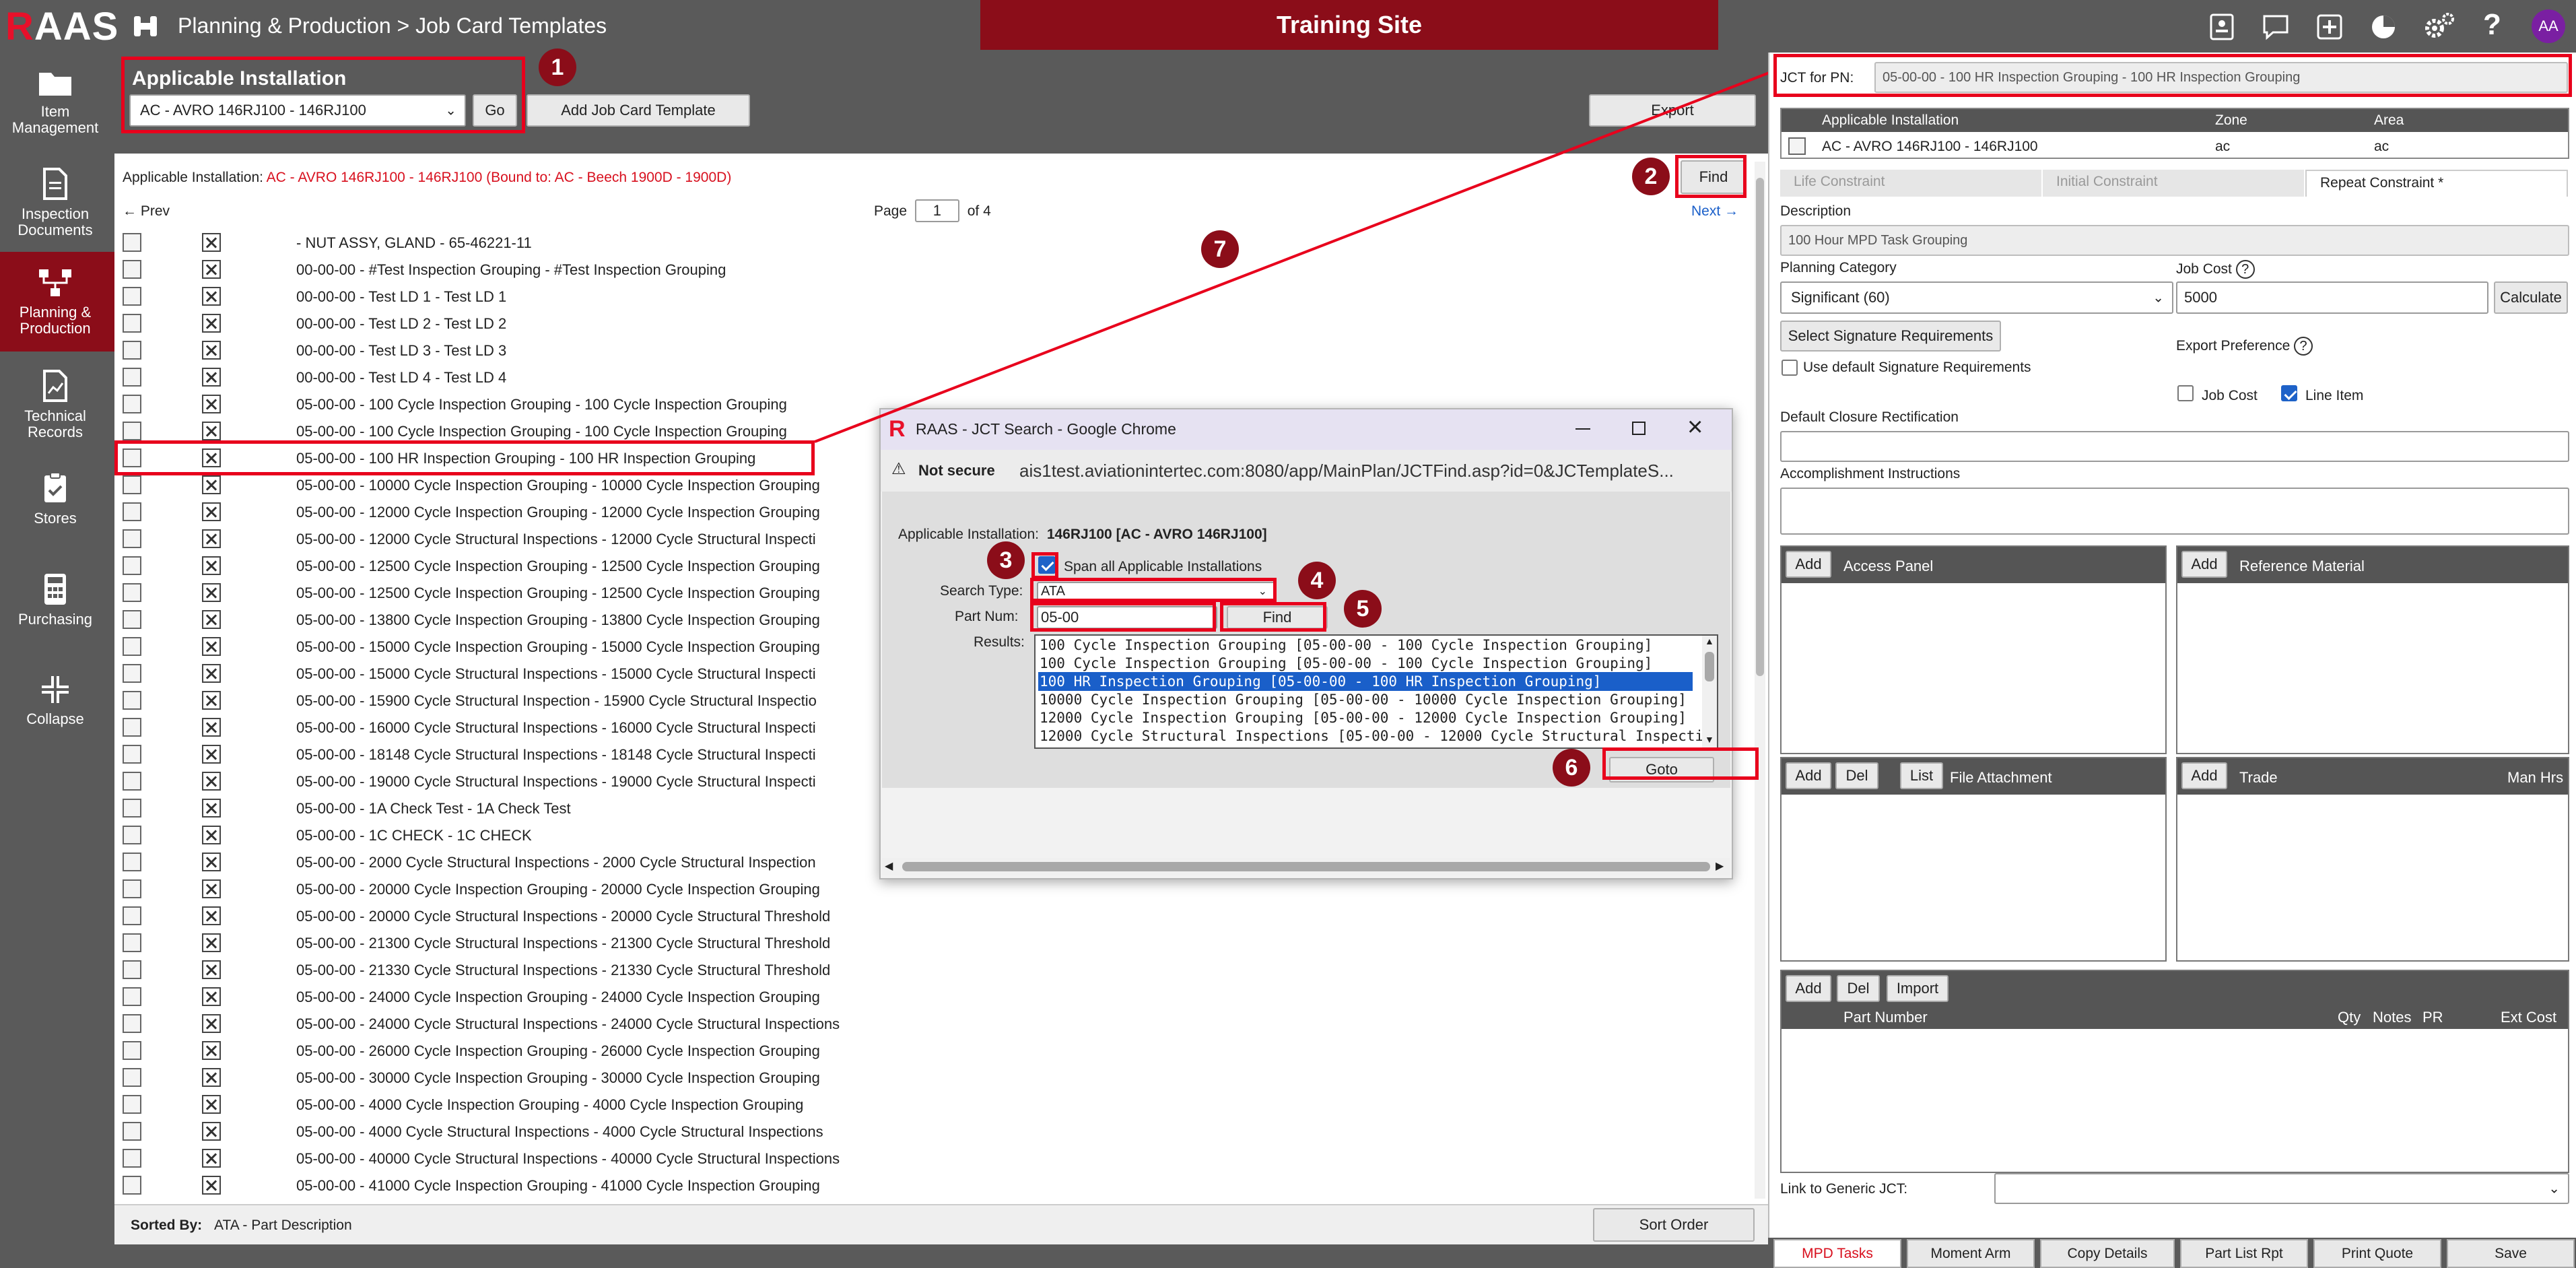  What do you see at coordinates (2281, 1188) in the screenshot?
I see `link-generic-select: ⌄` at bounding box center [2281, 1188].